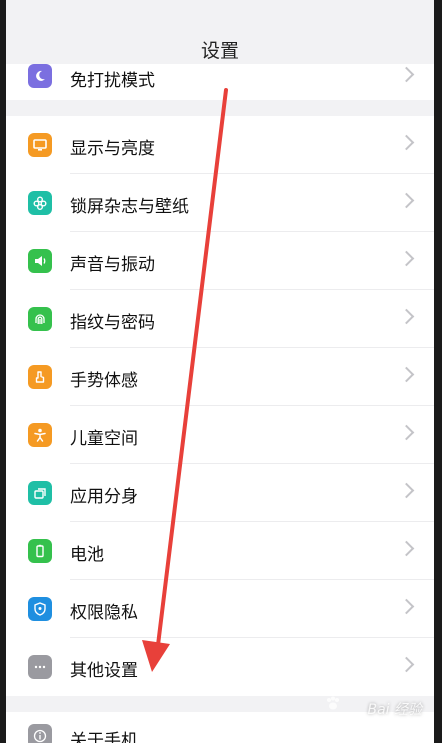  Describe the element at coordinates (394, 710) in the screenshot. I see `watermark: Bai 经验` at that location.